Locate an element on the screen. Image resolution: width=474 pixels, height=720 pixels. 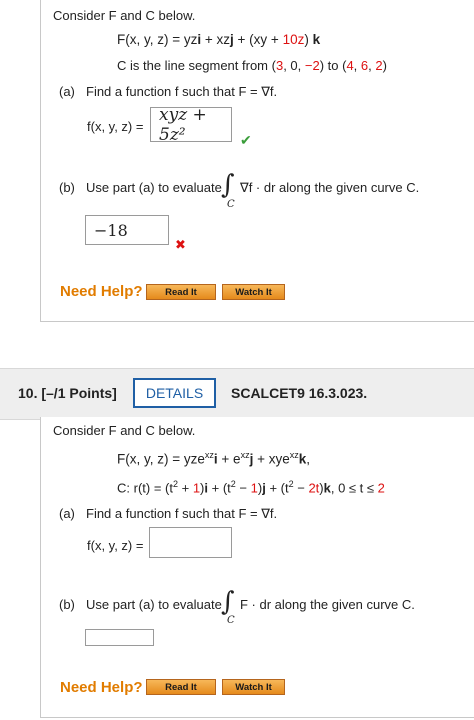
f-label-10: f(x, y, z) = is located at coordinates (115, 545).